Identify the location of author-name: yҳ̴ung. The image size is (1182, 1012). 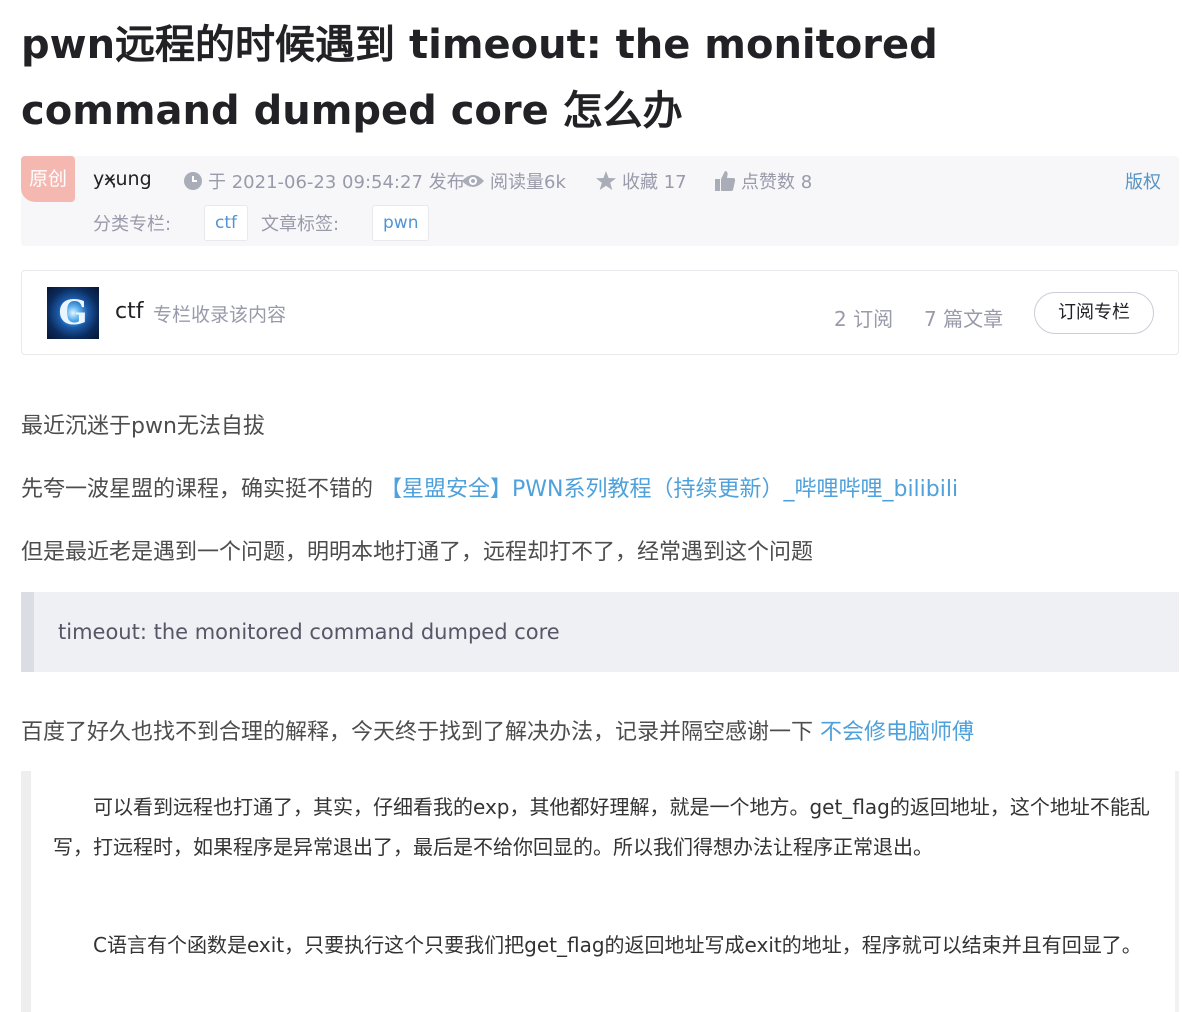
(122, 179).